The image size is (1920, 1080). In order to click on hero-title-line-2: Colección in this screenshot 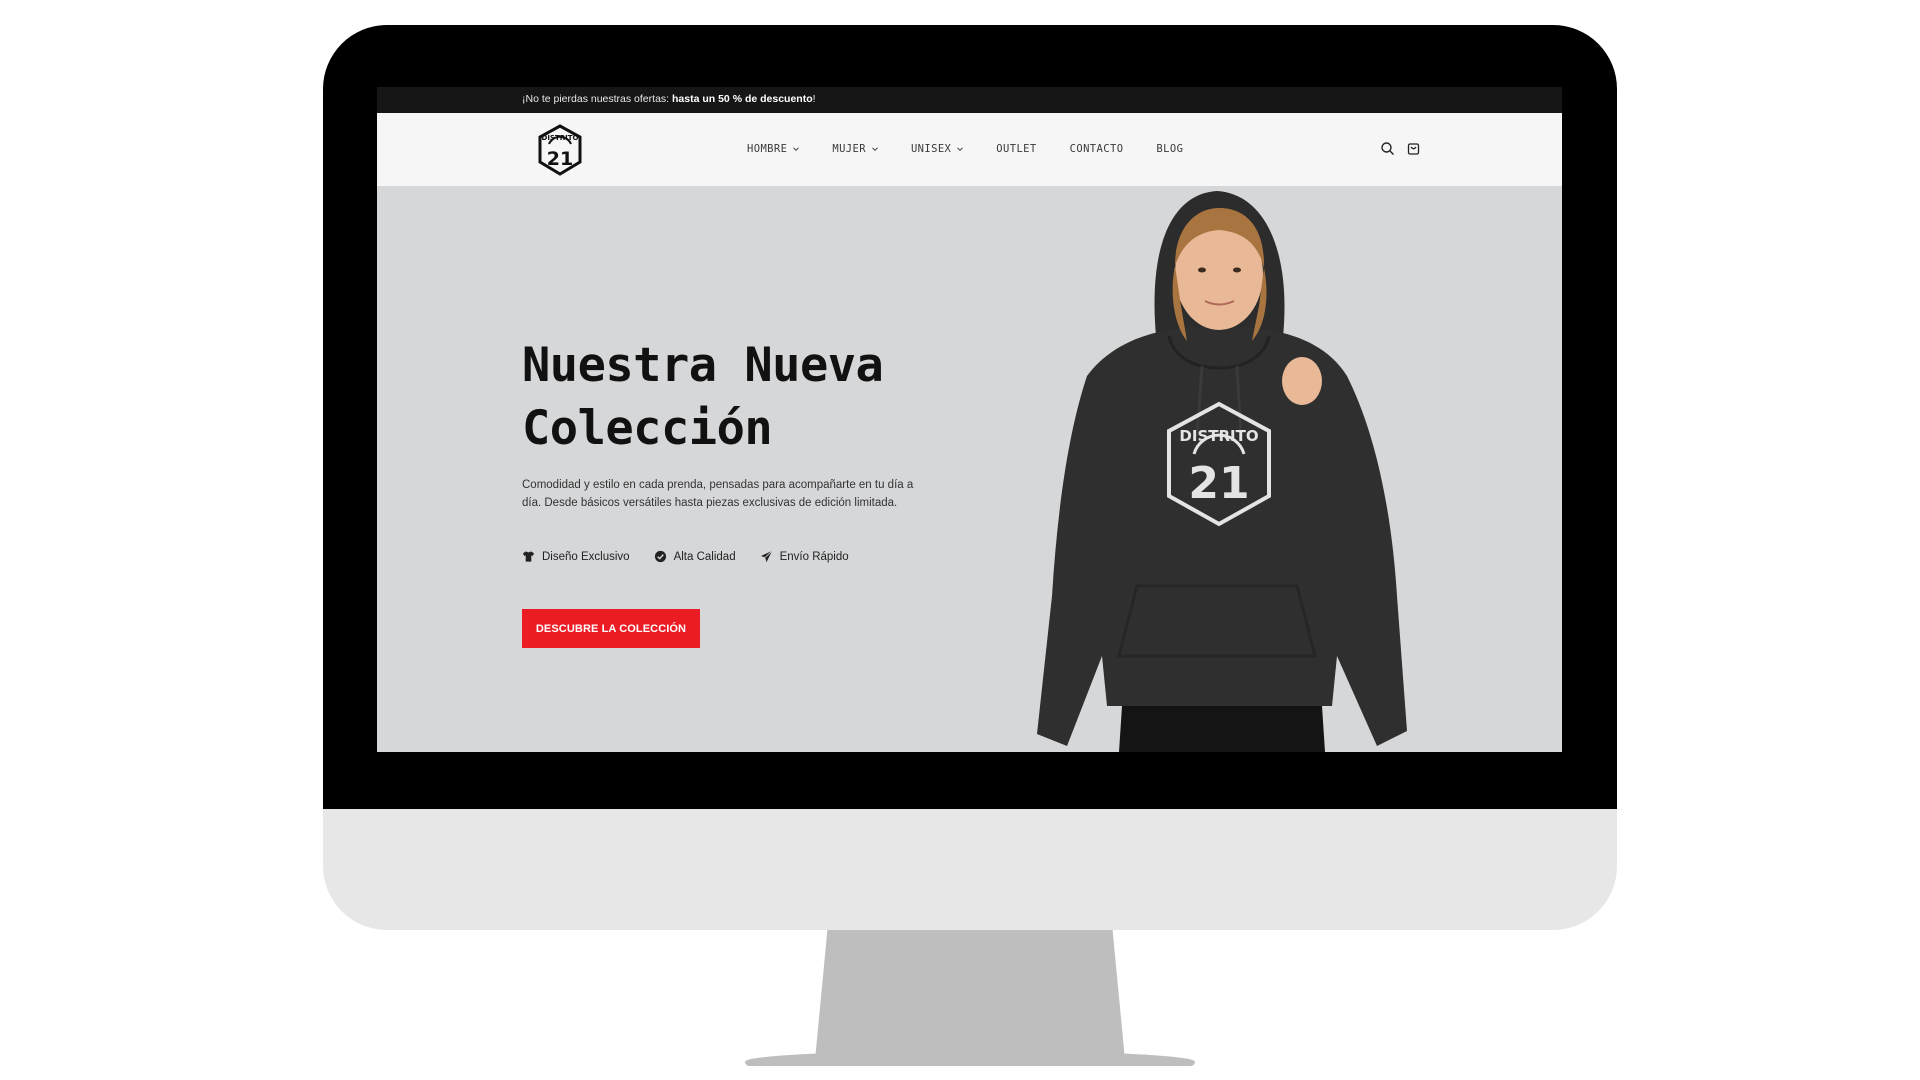, I will do `click(647, 428)`.